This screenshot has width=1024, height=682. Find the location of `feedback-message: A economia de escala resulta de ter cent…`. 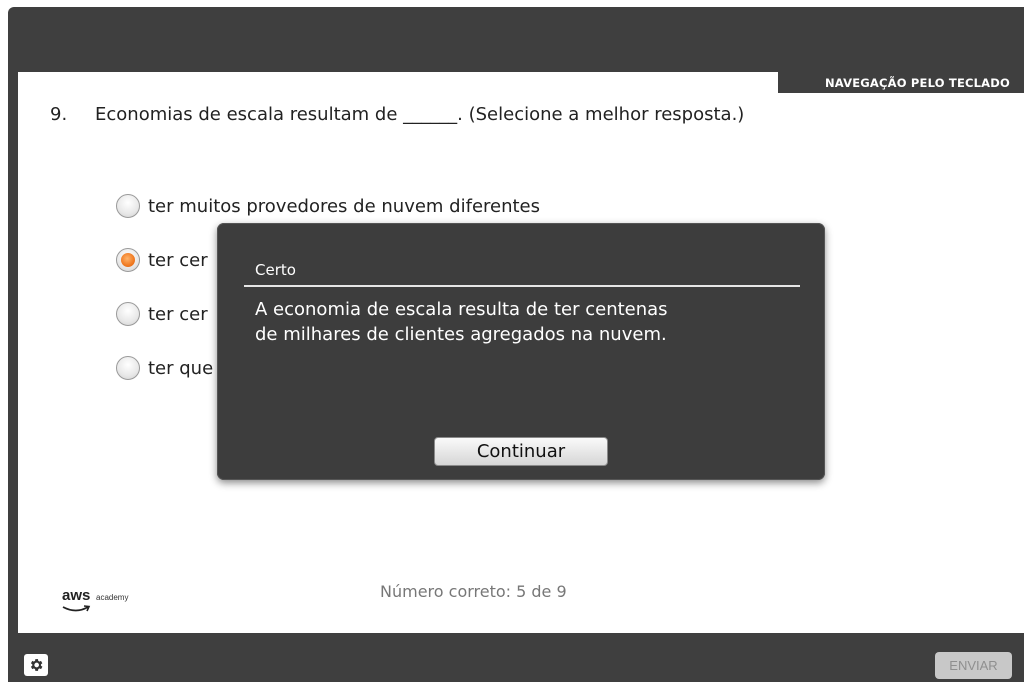

feedback-message: A economia de escala resulta de ter cent… is located at coordinates (515, 322).